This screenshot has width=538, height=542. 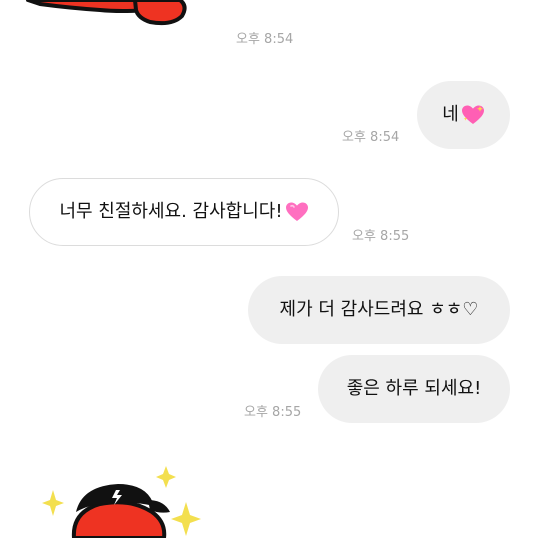 What do you see at coordinates (106, 13) in the screenshot?
I see `red-character-sticker-icon` at bounding box center [106, 13].